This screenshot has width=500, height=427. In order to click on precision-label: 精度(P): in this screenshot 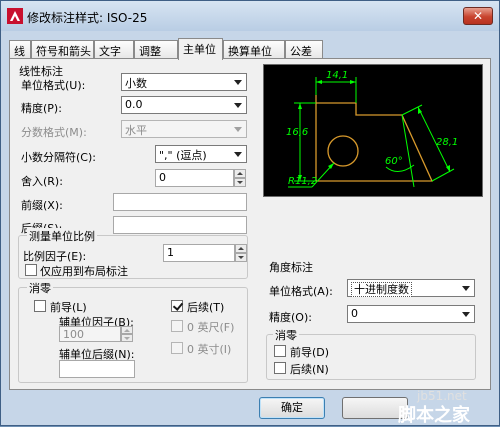, I will do `click(41, 108)`.